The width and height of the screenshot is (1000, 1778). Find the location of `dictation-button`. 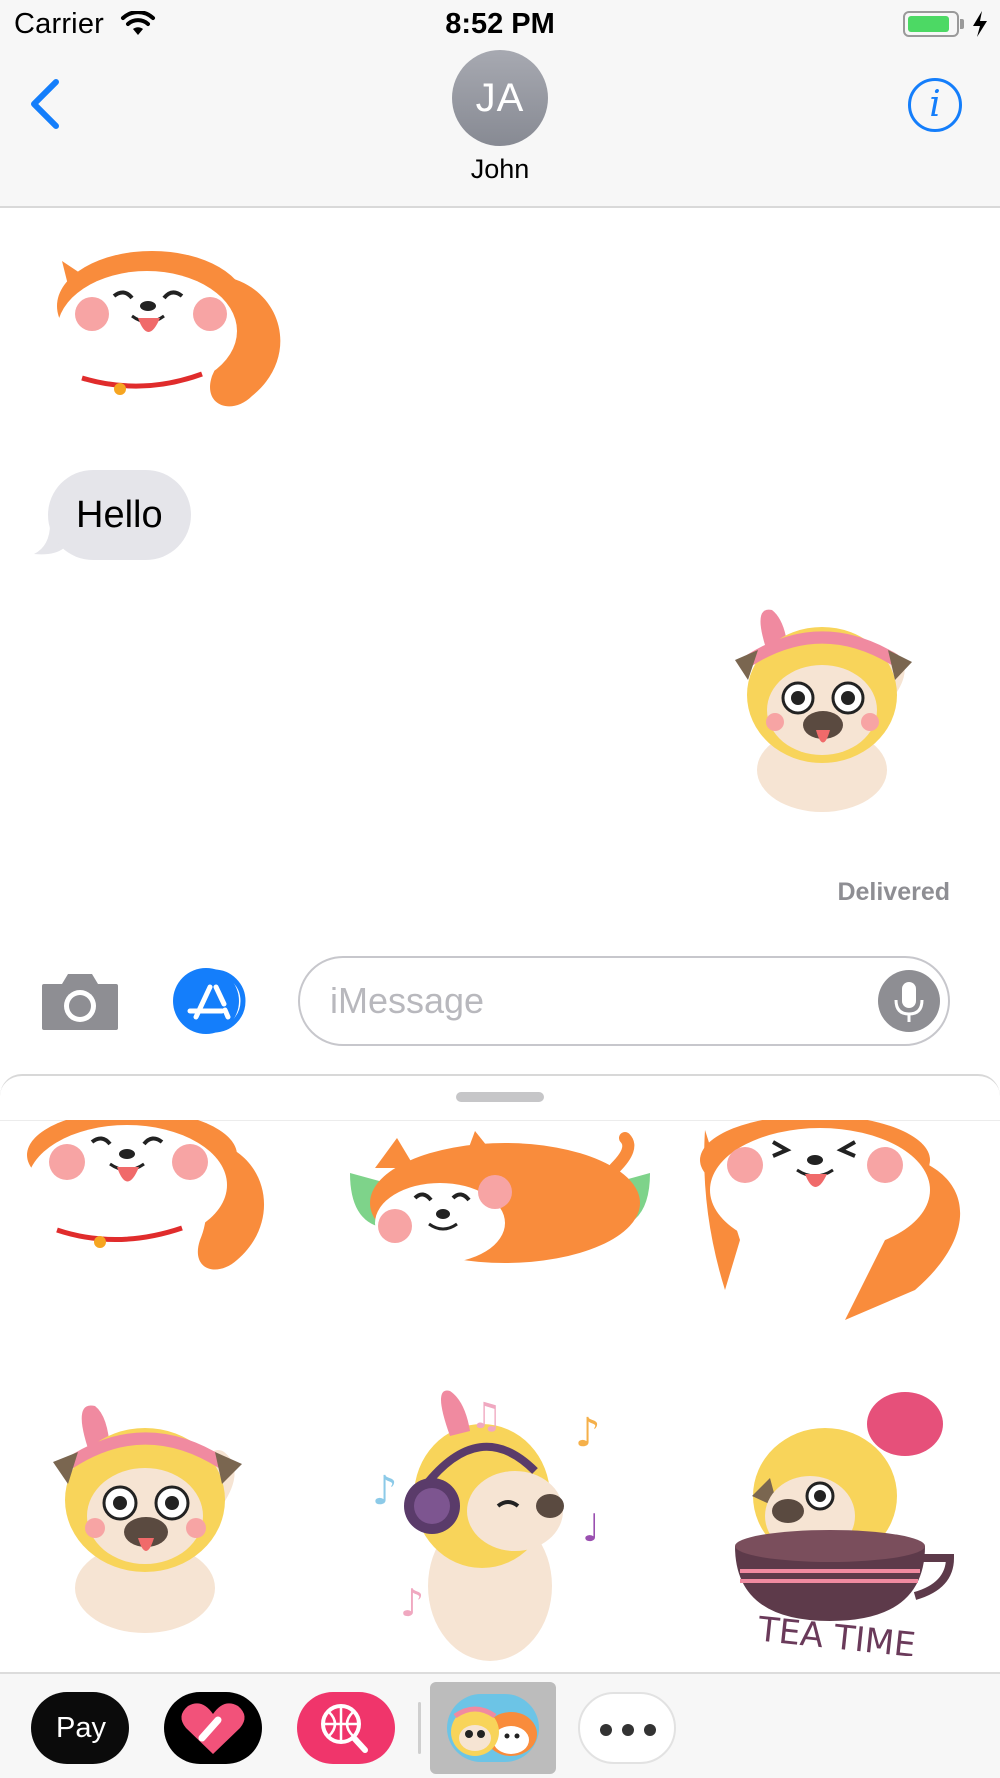

dictation-button is located at coordinates (909, 1001).